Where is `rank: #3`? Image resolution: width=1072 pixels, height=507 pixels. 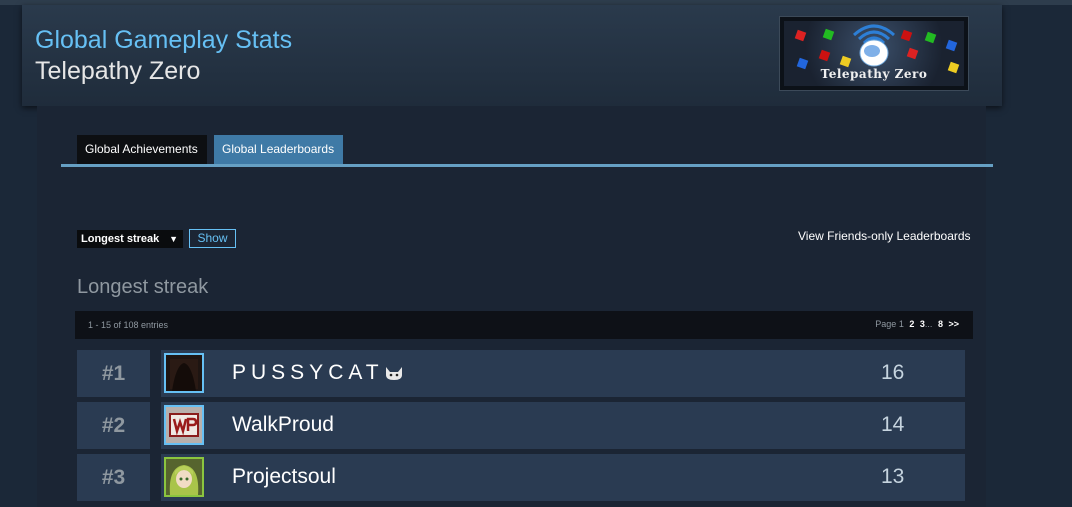
rank: #3 is located at coordinates (113, 477).